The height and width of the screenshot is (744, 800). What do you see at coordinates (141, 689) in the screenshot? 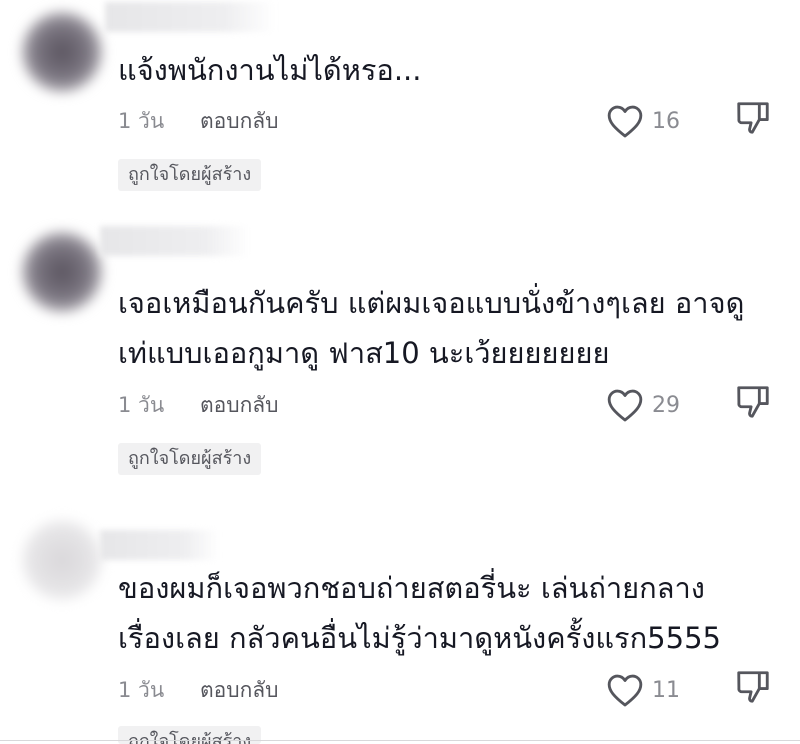
I see `comment-time: 1 วัน` at bounding box center [141, 689].